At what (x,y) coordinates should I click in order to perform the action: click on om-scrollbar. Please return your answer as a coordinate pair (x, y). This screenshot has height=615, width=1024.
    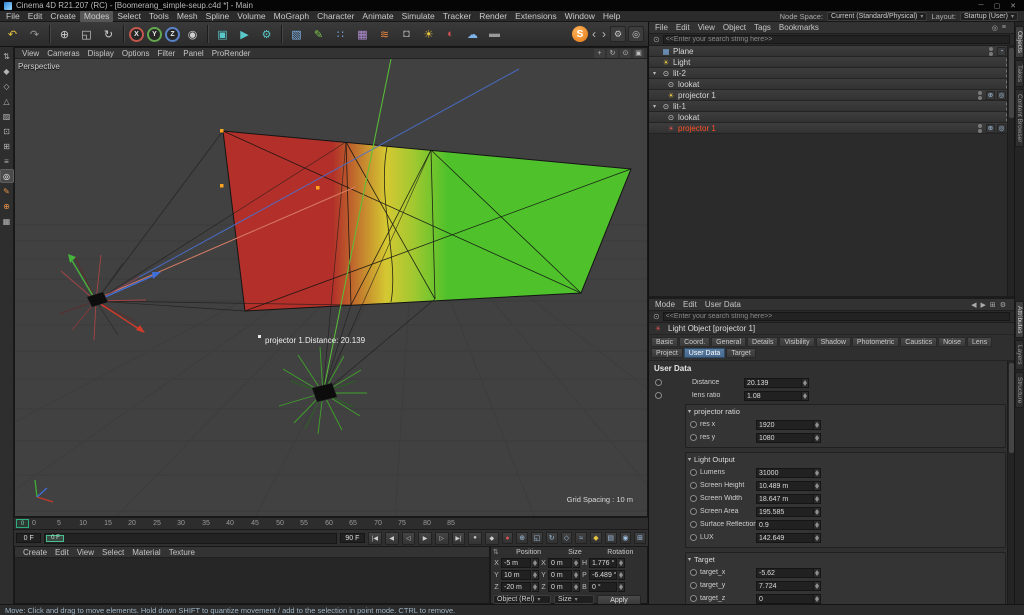
    Looking at the image, I should click on (1010, 171).